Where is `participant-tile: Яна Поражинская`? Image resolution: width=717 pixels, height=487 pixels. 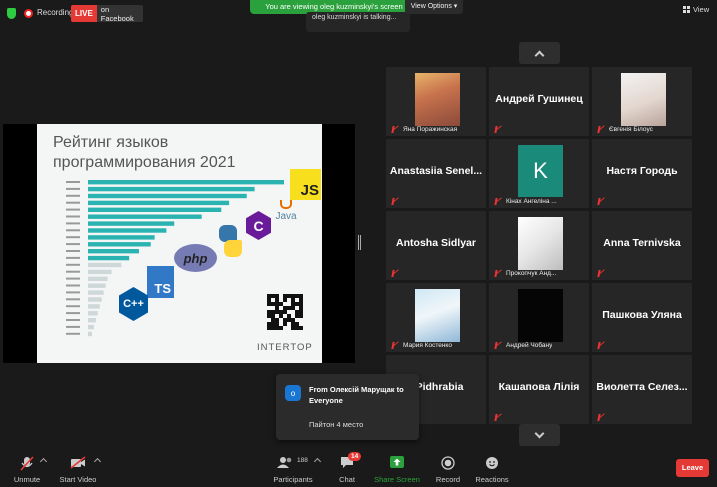
participant-tile: Яна Поражинская is located at coordinates (436, 101).